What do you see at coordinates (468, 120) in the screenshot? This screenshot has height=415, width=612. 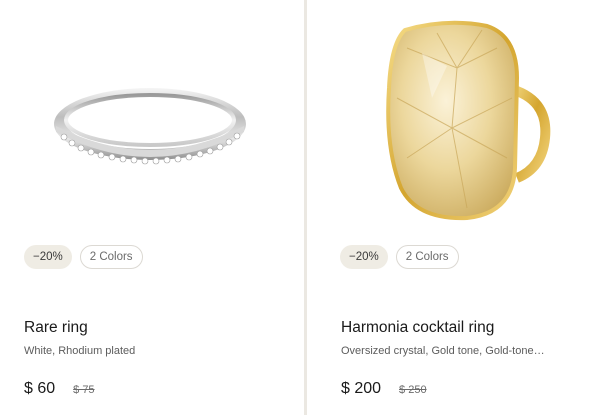 I see `gold-crystal-ring-icon` at bounding box center [468, 120].